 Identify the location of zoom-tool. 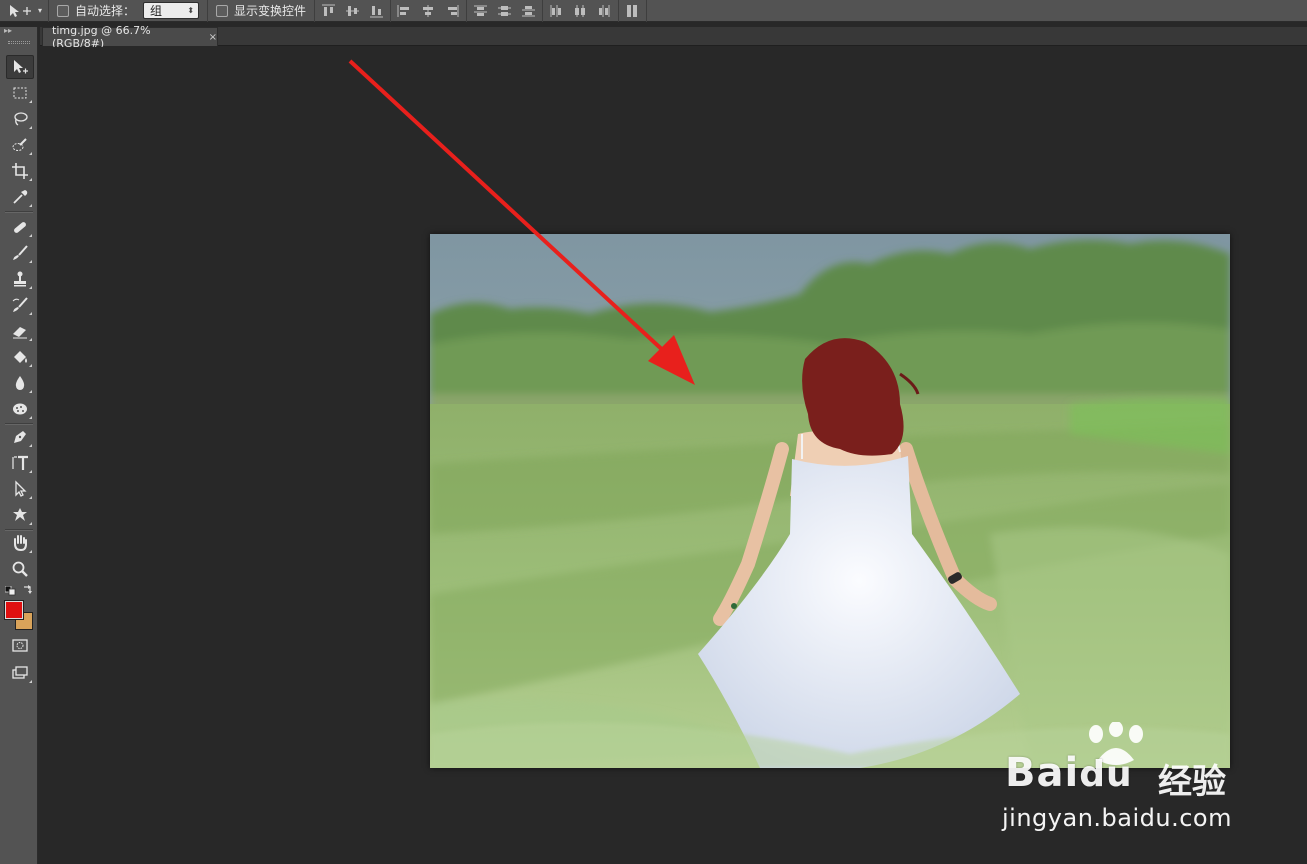
(20, 569).